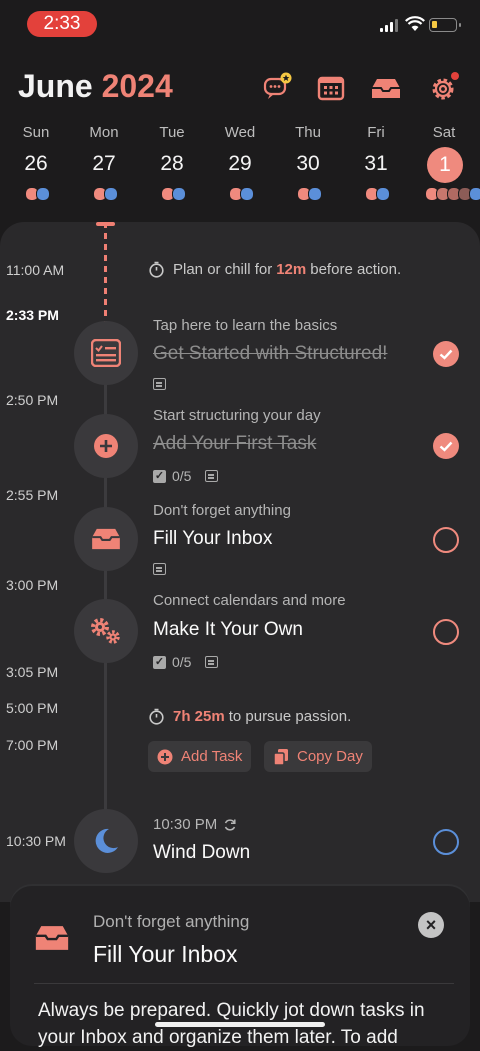 This screenshot has width=480, height=1051. I want to click on free-time-suffix: to pursue passion., so click(290, 716).